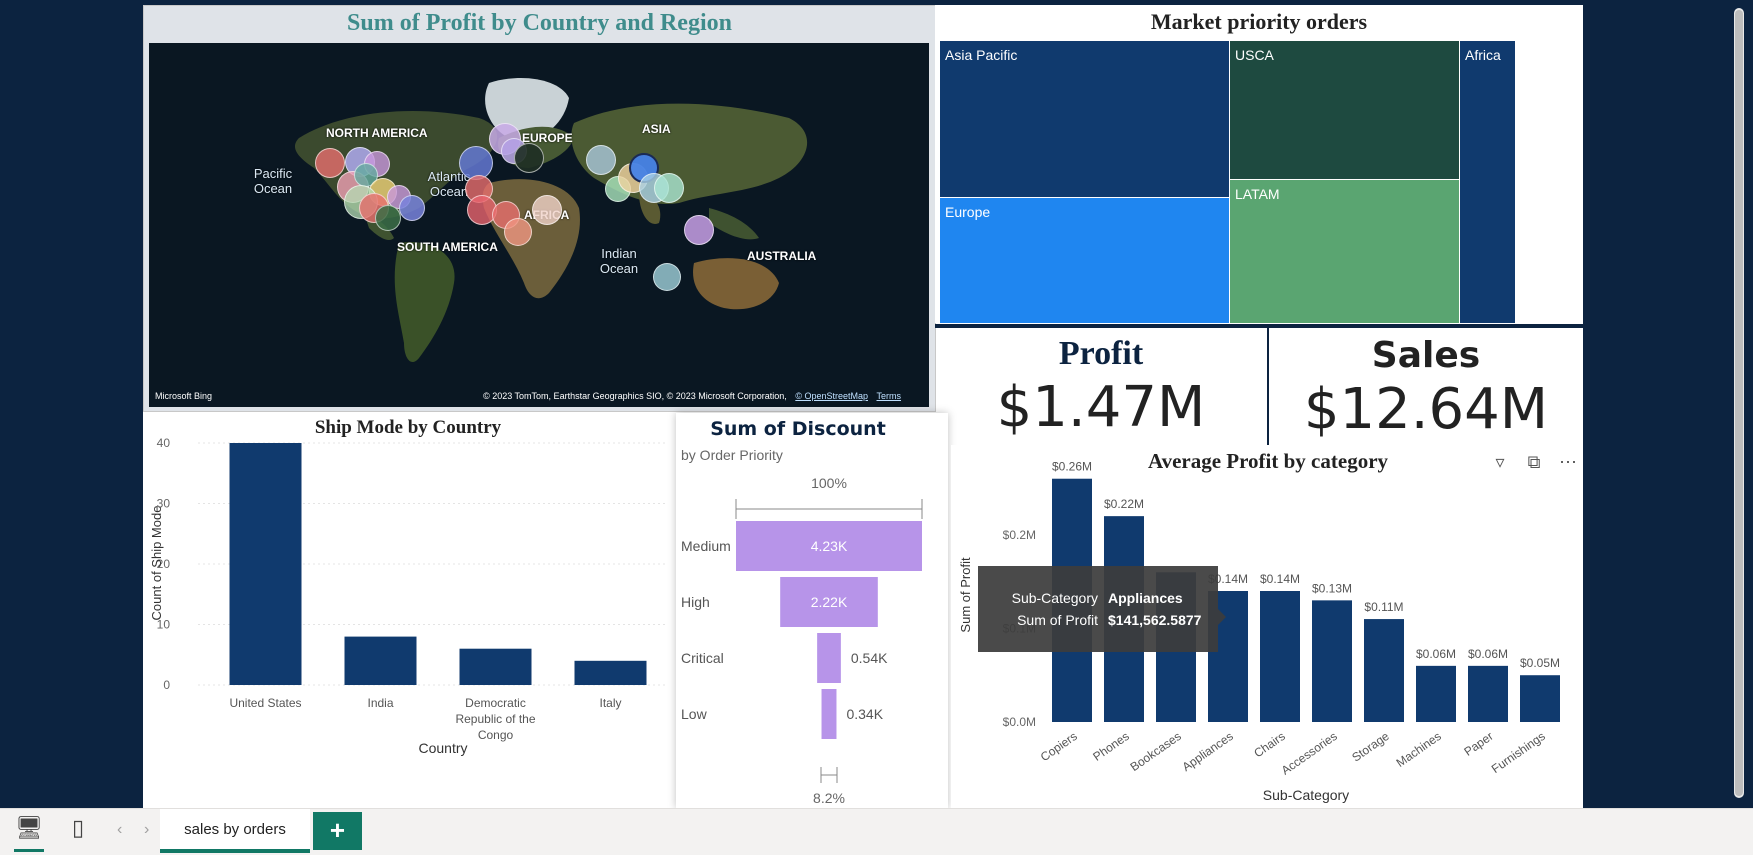  What do you see at coordinates (1384, 670) in the screenshot?
I see `bar-storage` at bounding box center [1384, 670].